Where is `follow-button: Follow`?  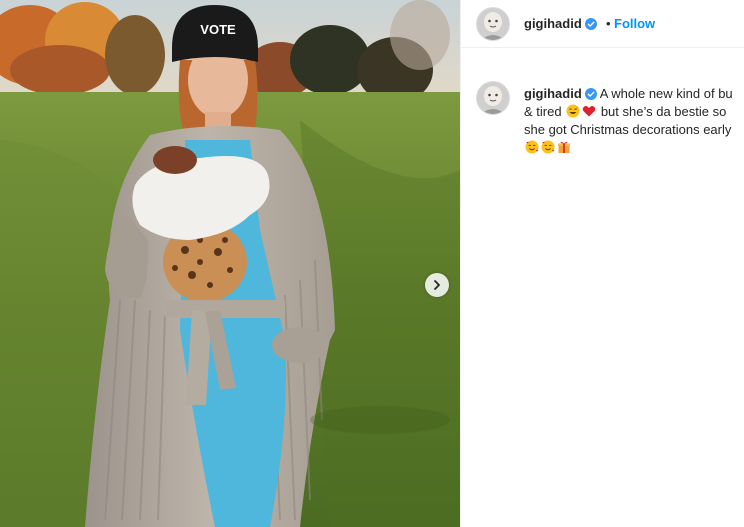 follow-button: Follow is located at coordinates (634, 23).